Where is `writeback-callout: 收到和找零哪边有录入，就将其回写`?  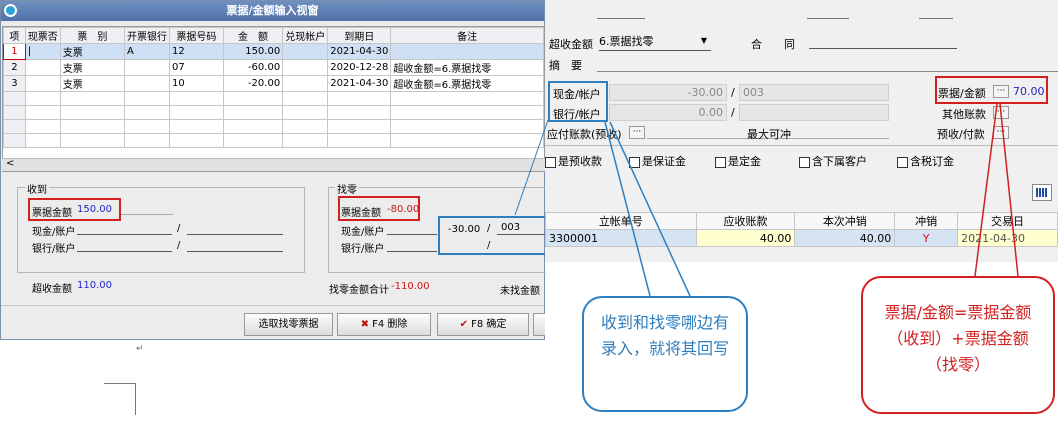 writeback-callout: 收到和找零哪边有录入，就将其回写 is located at coordinates (665, 354).